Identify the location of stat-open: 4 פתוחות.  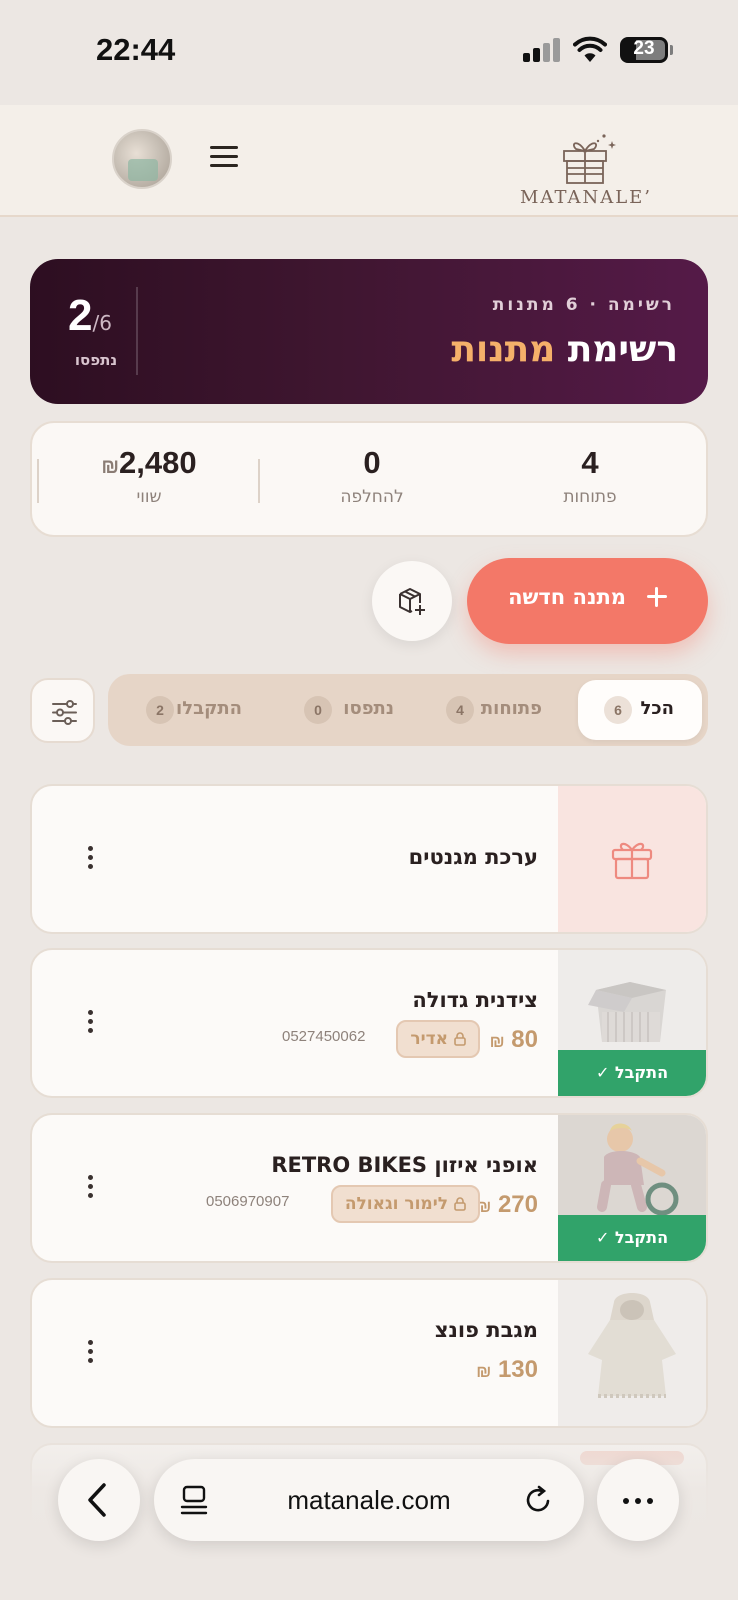
(590, 476).